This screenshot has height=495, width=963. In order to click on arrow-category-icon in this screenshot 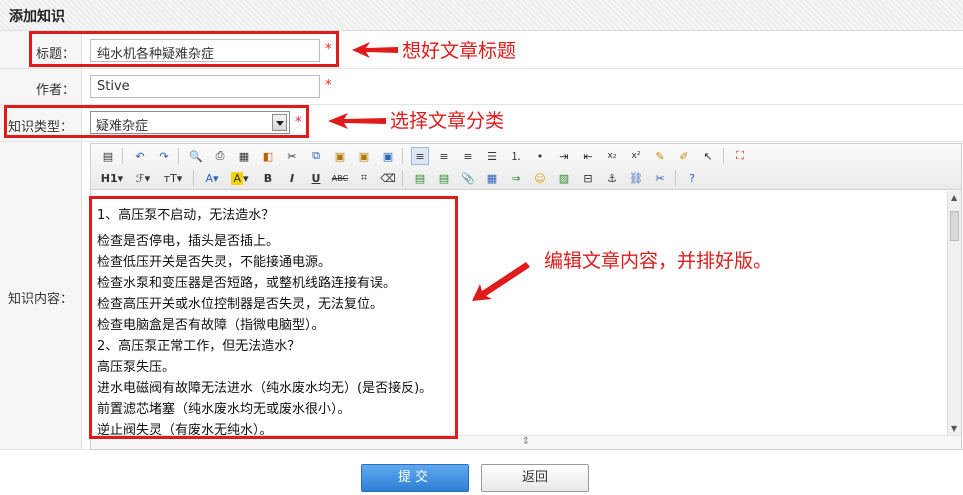, I will do `click(357, 121)`.